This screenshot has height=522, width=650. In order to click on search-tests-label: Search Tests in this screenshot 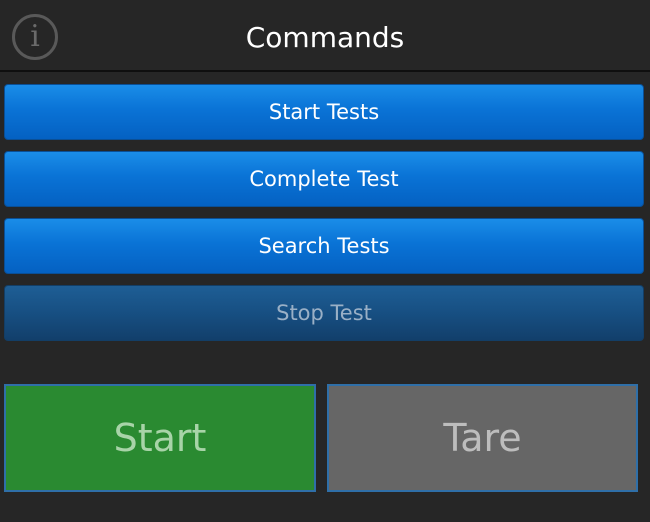, I will do `click(324, 246)`.